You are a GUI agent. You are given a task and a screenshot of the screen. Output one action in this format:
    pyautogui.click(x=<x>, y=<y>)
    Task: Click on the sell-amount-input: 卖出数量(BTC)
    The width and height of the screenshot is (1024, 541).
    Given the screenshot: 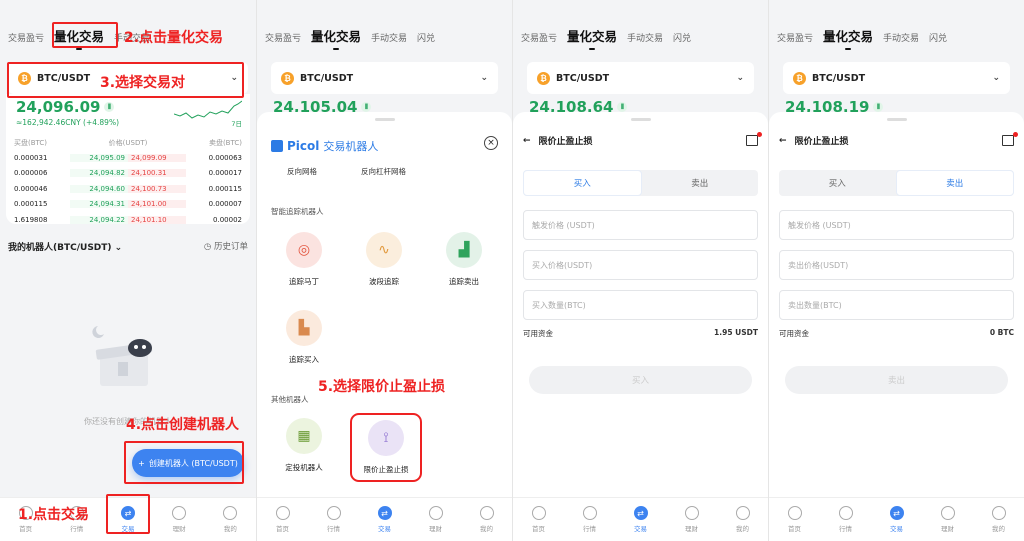 What is the action you would take?
    pyautogui.click(x=896, y=305)
    